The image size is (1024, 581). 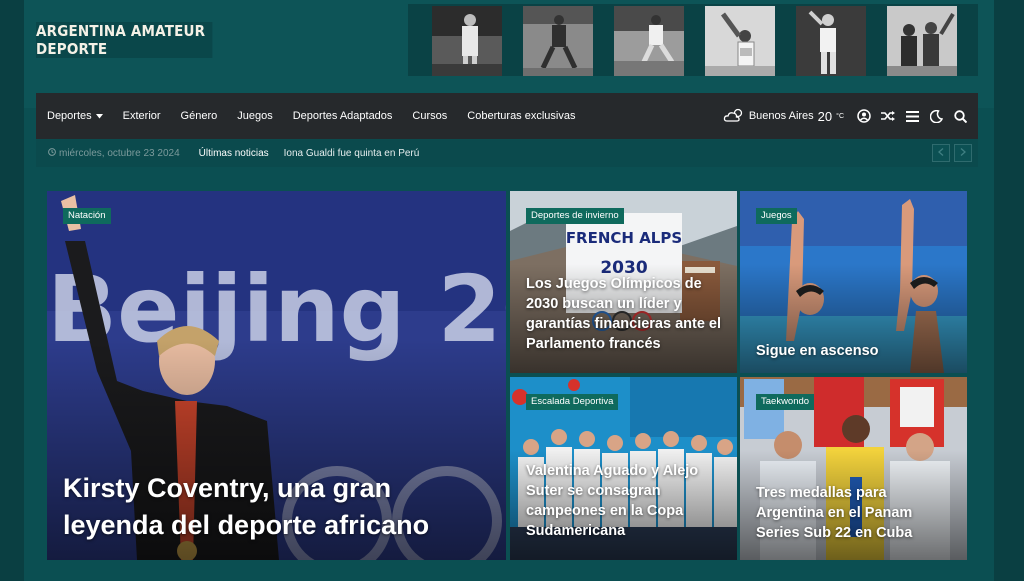 I want to click on ticker-prev-button, so click(x=941, y=153).